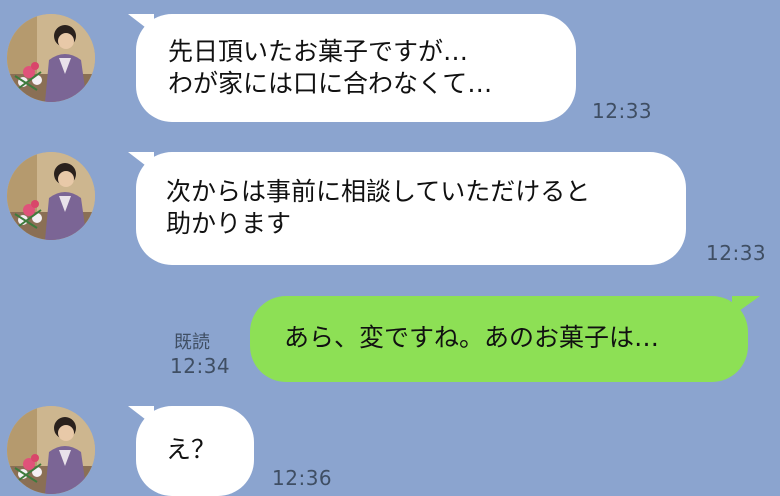 The width and height of the screenshot is (780, 496). What do you see at coordinates (746, 306) in the screenshot?
I see `bubble-tail` at bounding box center [746, 306].